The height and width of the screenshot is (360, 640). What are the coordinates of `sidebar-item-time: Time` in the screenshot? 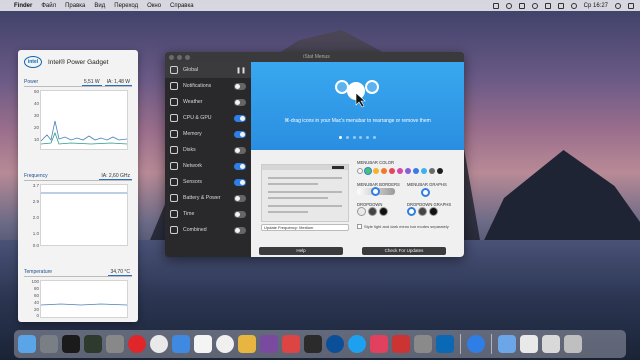 It's located at (208, 214).